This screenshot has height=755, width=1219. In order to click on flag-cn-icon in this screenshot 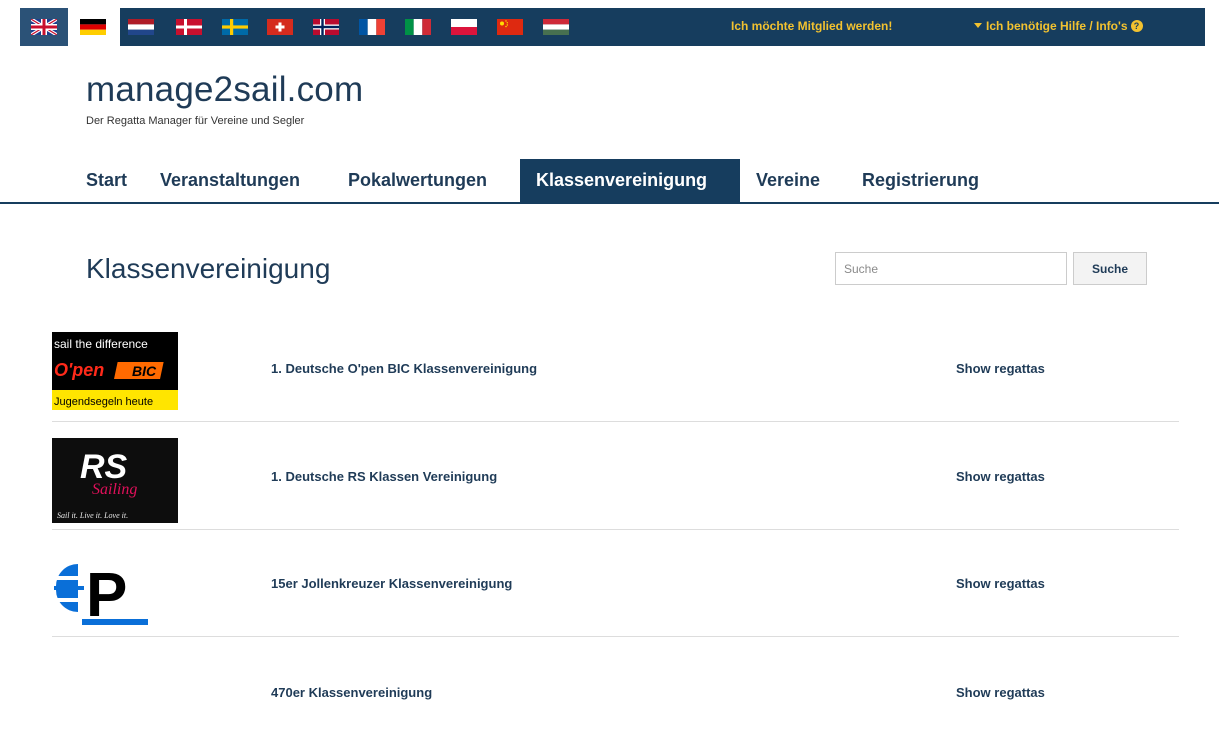, I will do `click(510, 27)`.